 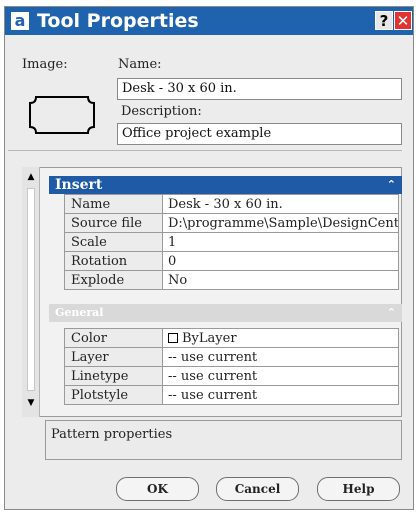 I want to click on collapse-general-icon: ⌃, so click(x=391, y=313).